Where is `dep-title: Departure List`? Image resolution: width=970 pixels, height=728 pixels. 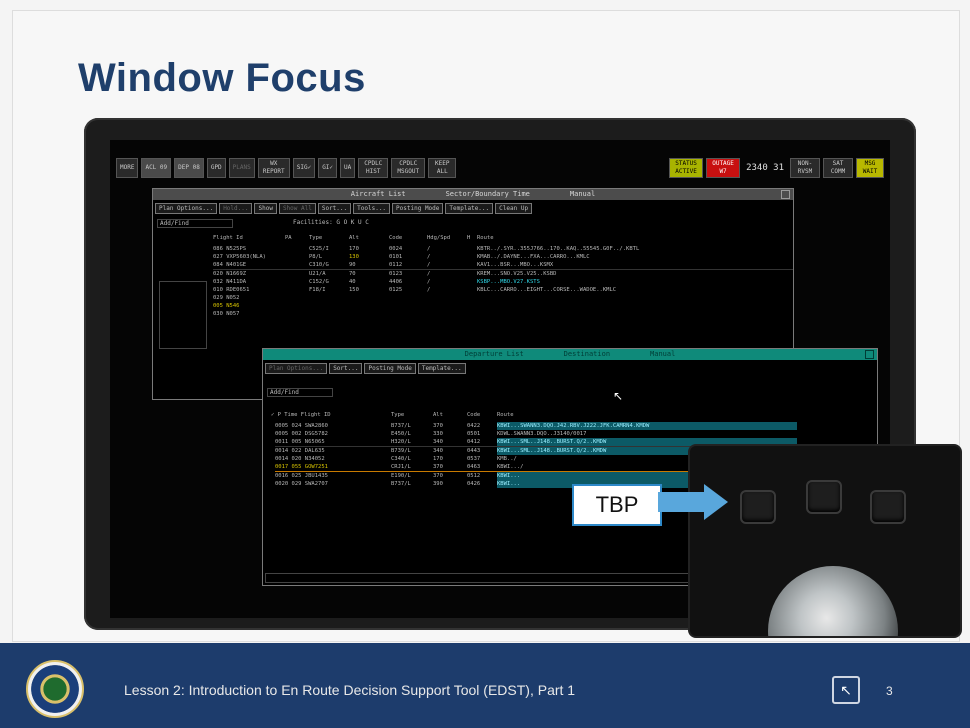 dep-title: Departure List is located at coordinates (494, 354).